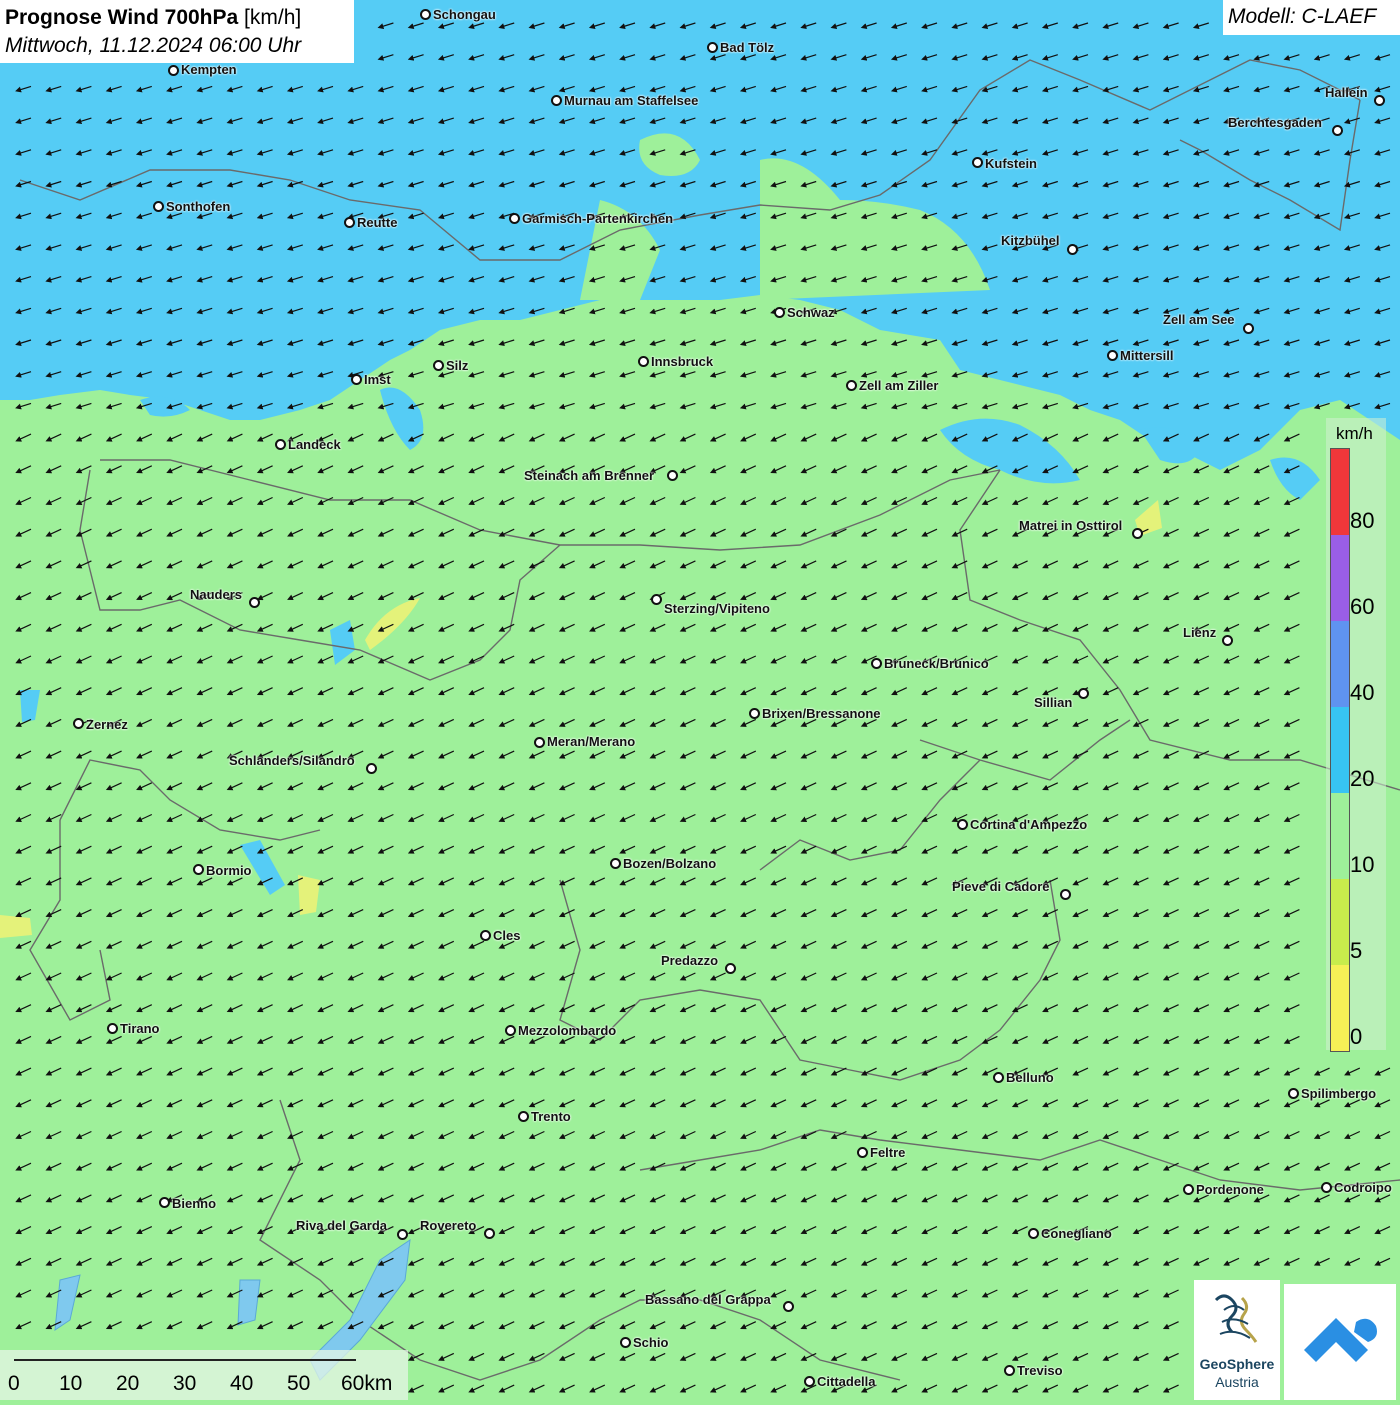 The height and width of the screenshot is (1405, 1400). I want to click on city-label: Trento, so click(551, 1116).